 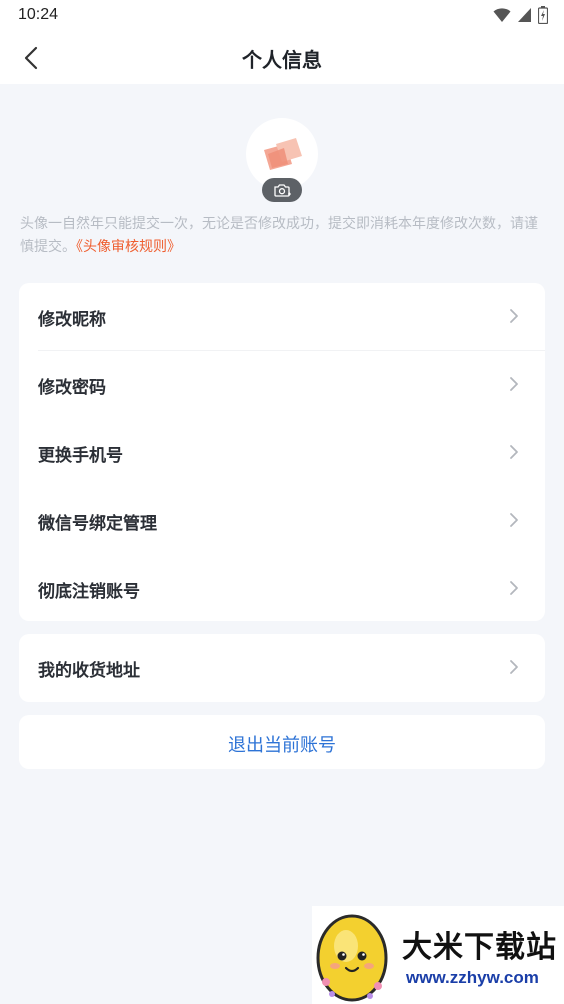 I want to click on page-title: 个人信息, so click(x=282, y=60).